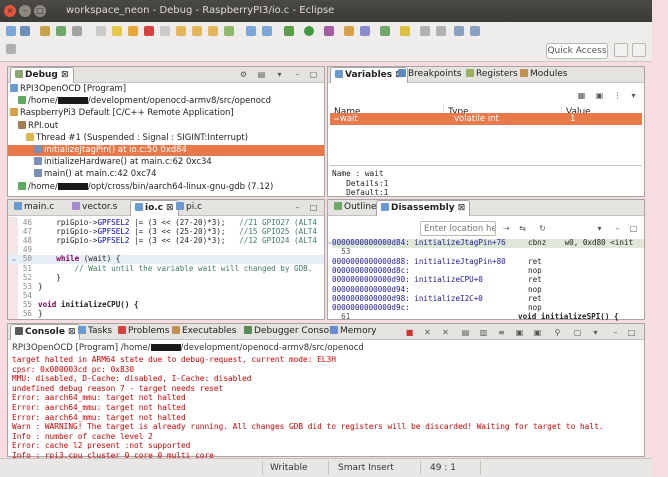 This screenshot has width=668, height=477. I want to click on remove-terminated-icon, so click(101, 31).